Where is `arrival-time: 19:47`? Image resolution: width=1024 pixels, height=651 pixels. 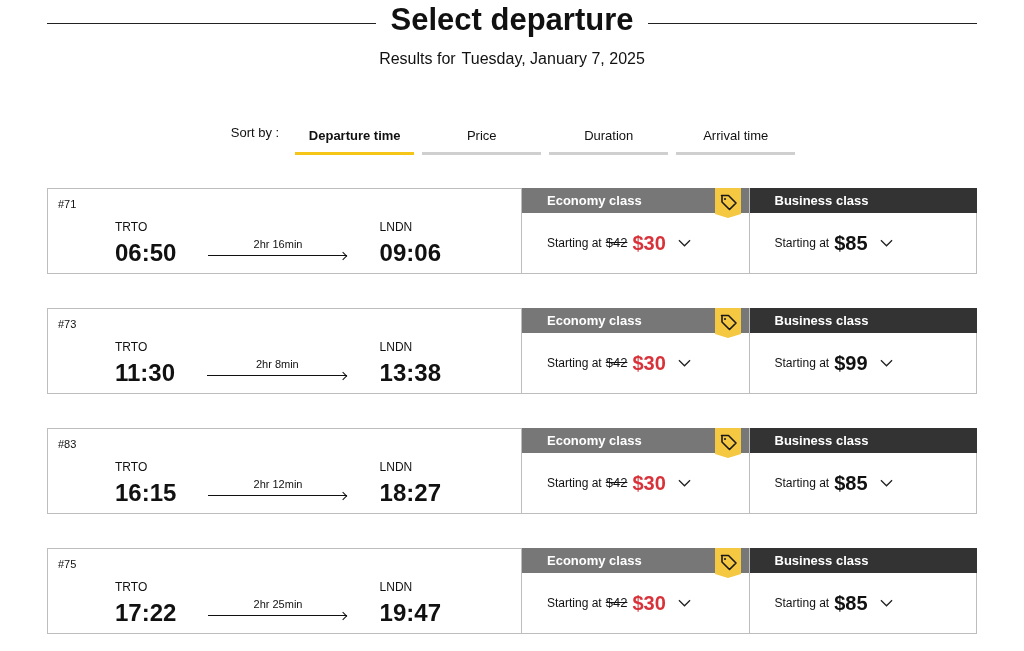
arrival-time: 19:47 is located at coordinates (410, 613).